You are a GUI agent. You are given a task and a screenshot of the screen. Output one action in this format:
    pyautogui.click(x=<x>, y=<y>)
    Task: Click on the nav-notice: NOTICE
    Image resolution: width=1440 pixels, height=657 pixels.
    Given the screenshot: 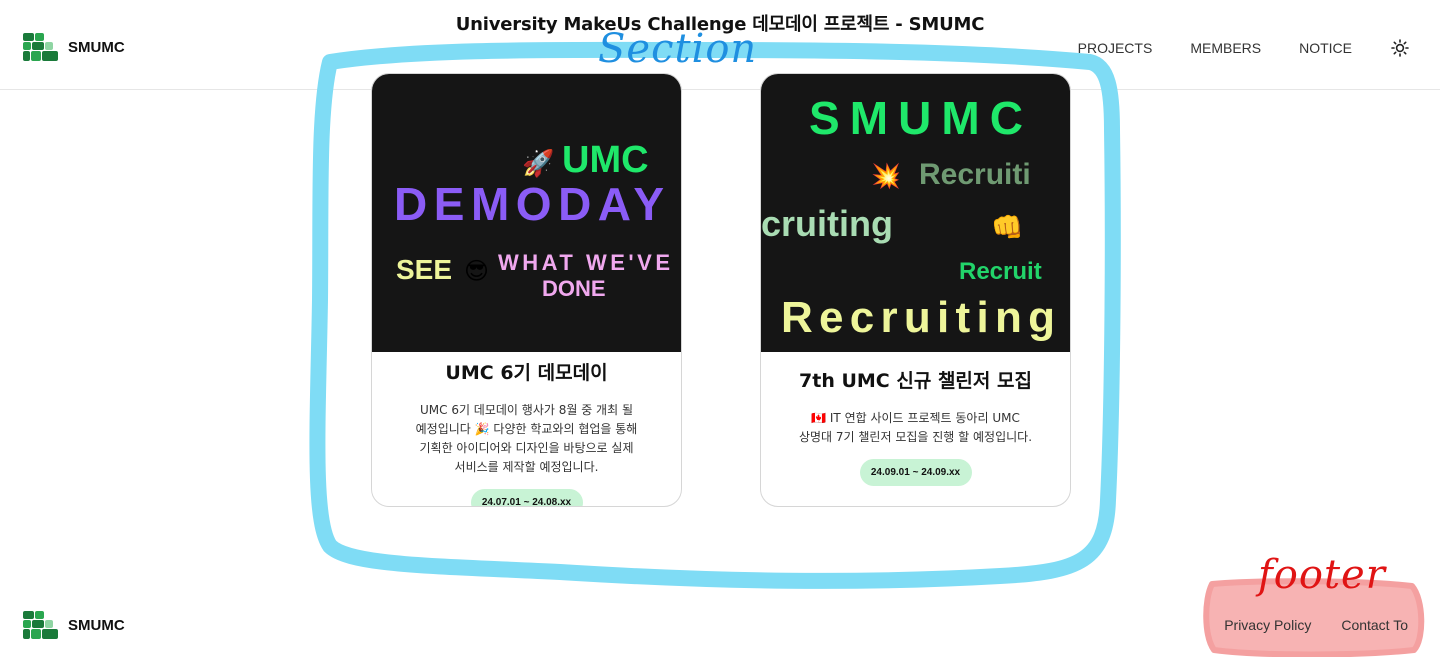 What is the action you would take?
    pyautogui.click(x=1325, y=48)
    